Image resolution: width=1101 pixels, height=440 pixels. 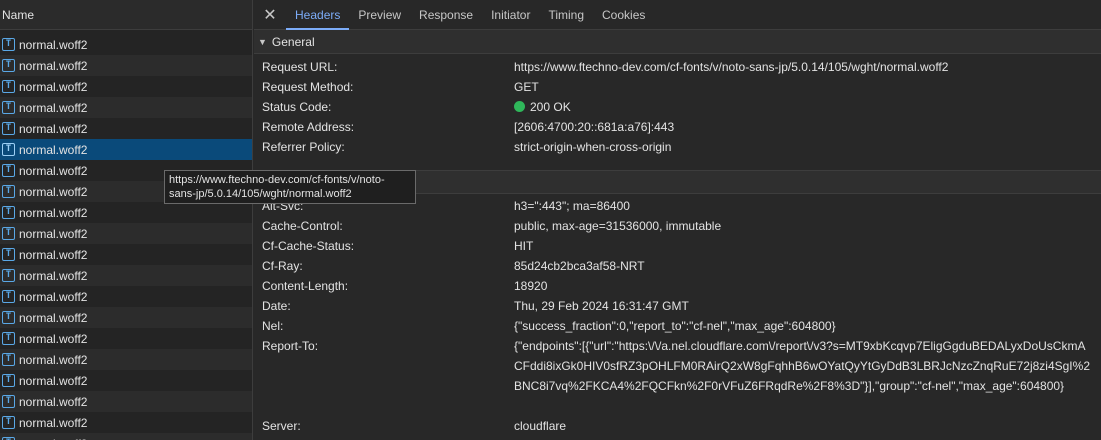 What do you see at coordinates (276, 306) in the screenshot?
I see `response-header-key: Date:` at bounding box center [276, 306].